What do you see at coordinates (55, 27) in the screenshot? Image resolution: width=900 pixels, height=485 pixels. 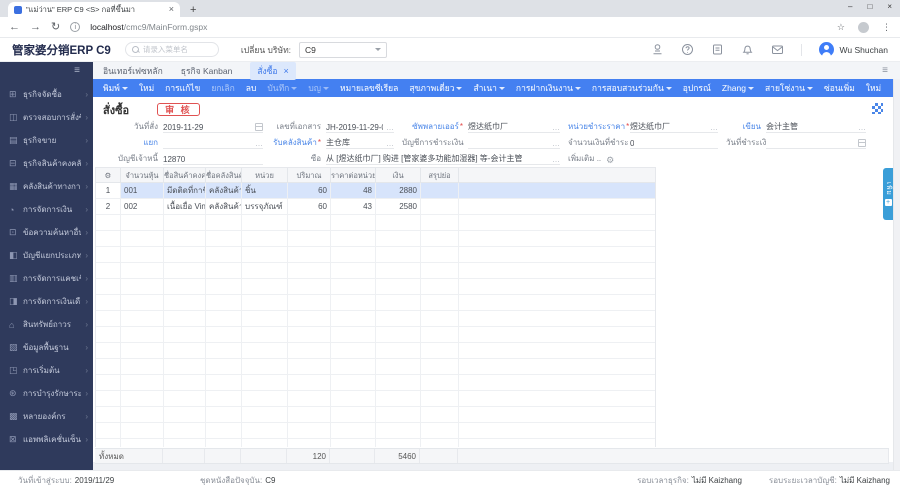 I see `reload-icon: ↻` at bounding box center [55, 27].